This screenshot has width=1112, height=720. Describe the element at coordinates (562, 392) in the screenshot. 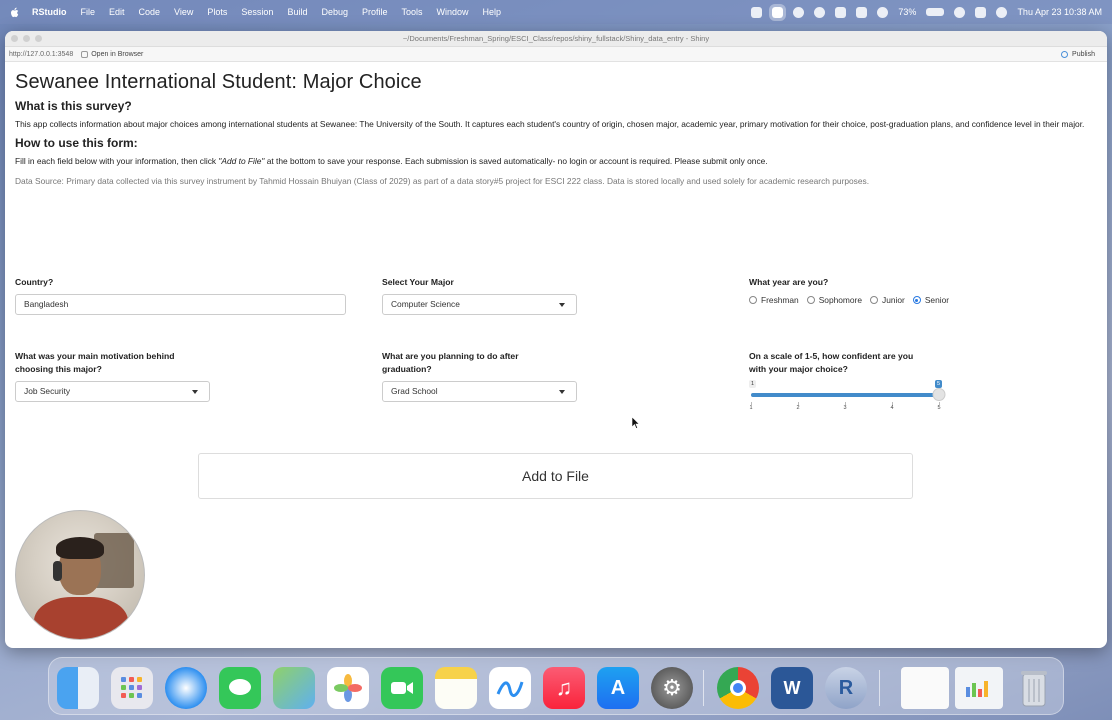

I see `chevron-down-icon` at that location.